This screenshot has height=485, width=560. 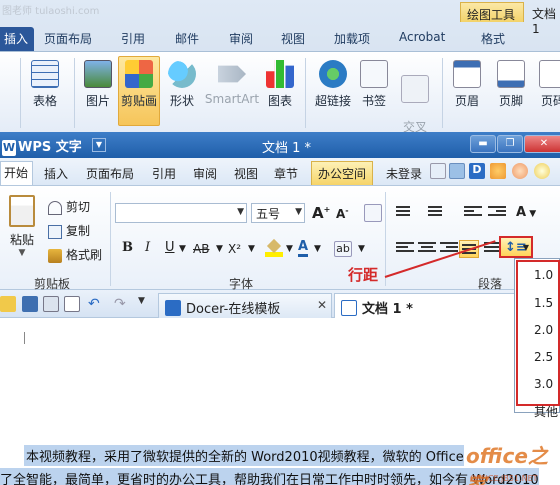 What do you see at coordinates (437, 214) in the screenshot?
I see `numbering-button` at bounding box center [437, 214].